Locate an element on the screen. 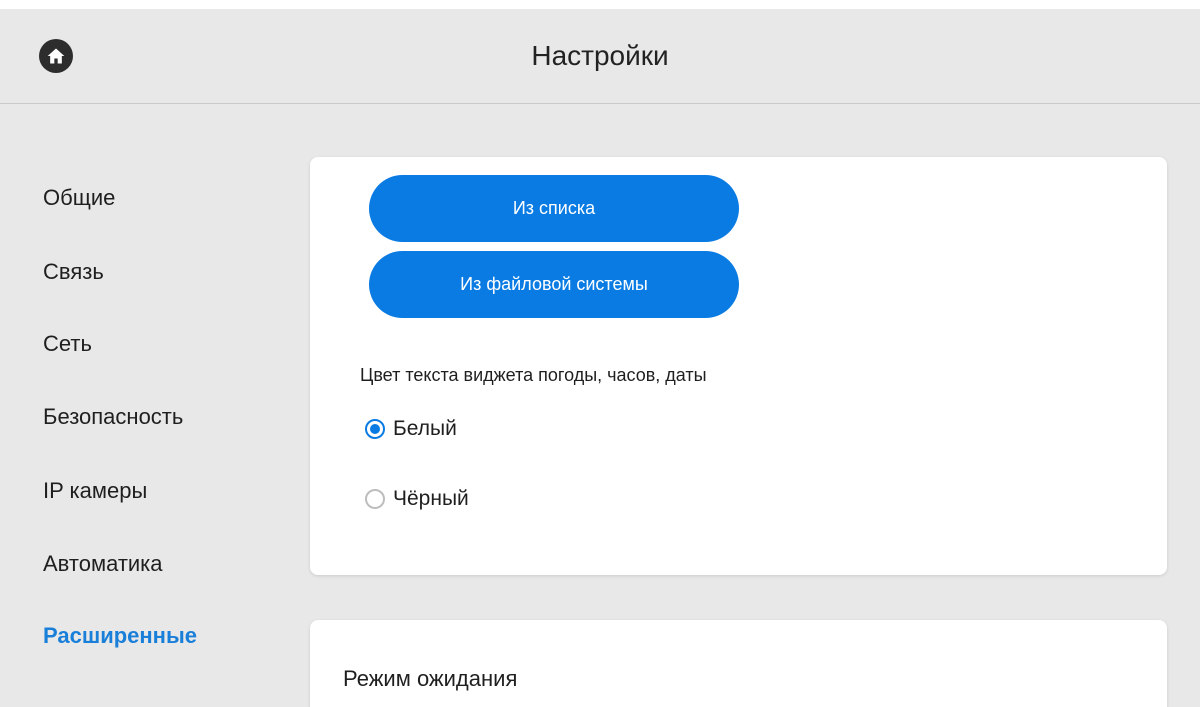 The image size is (1200, 707). radio-dot is located at coordinates (375, 429).